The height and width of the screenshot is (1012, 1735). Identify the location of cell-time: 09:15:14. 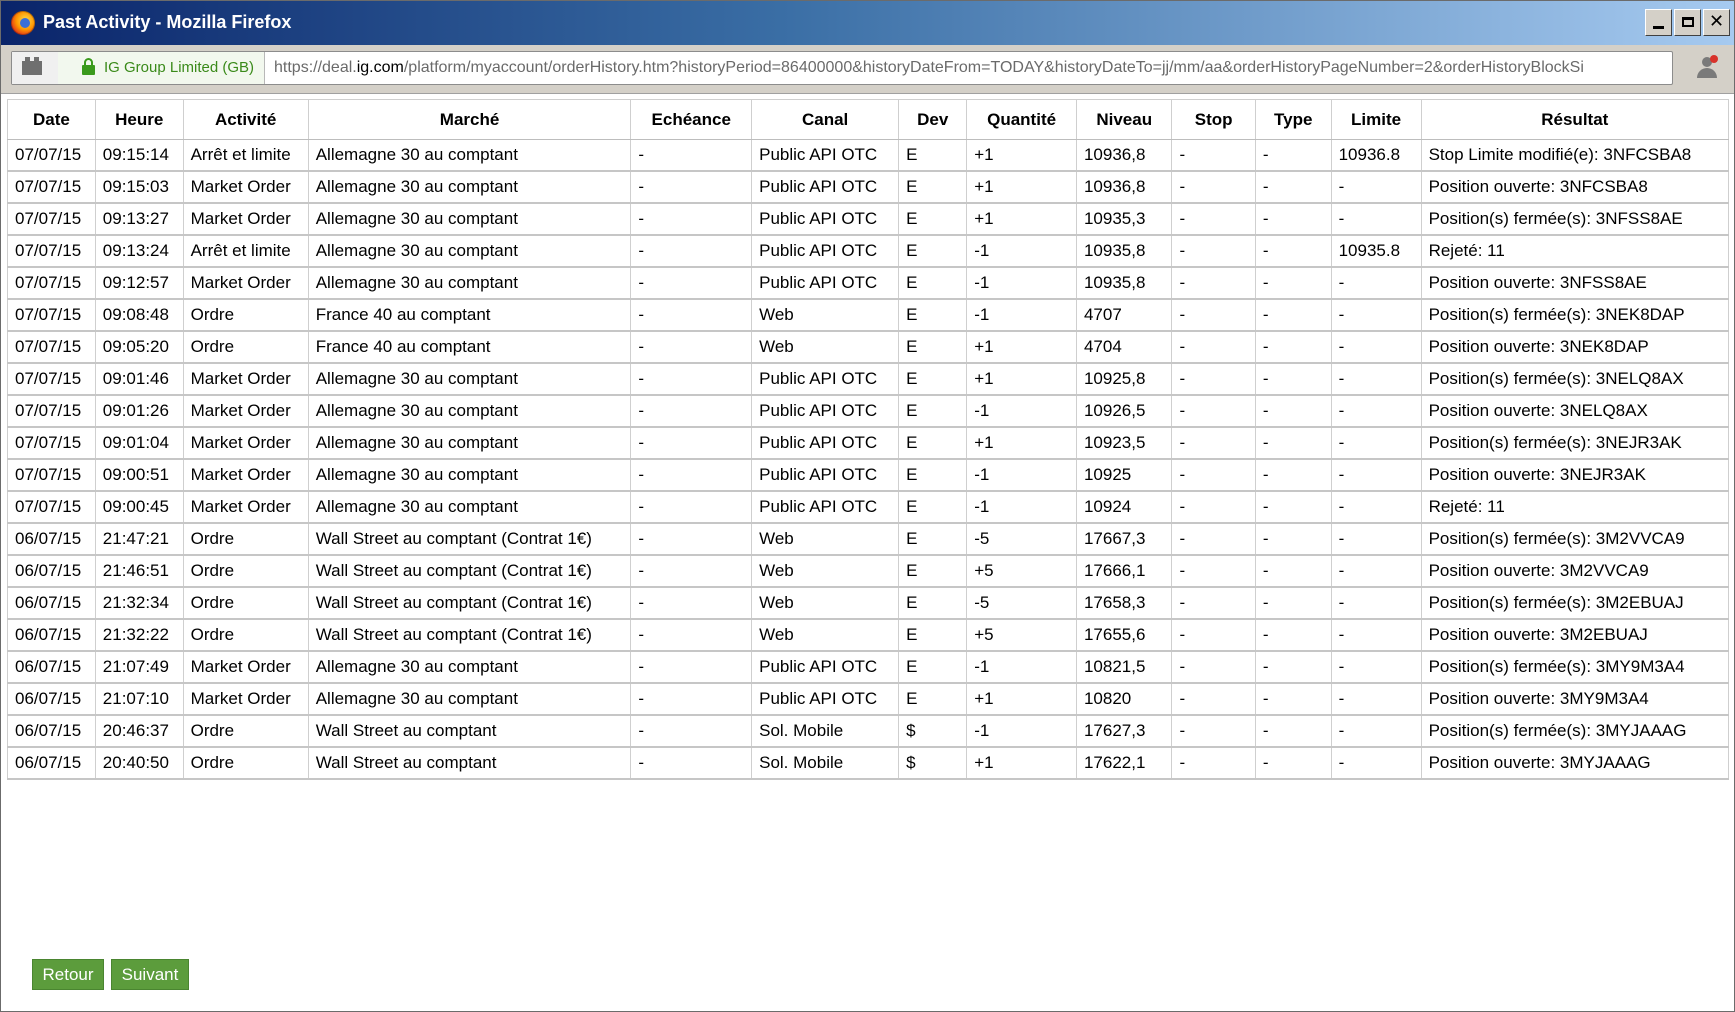
(139, 155).